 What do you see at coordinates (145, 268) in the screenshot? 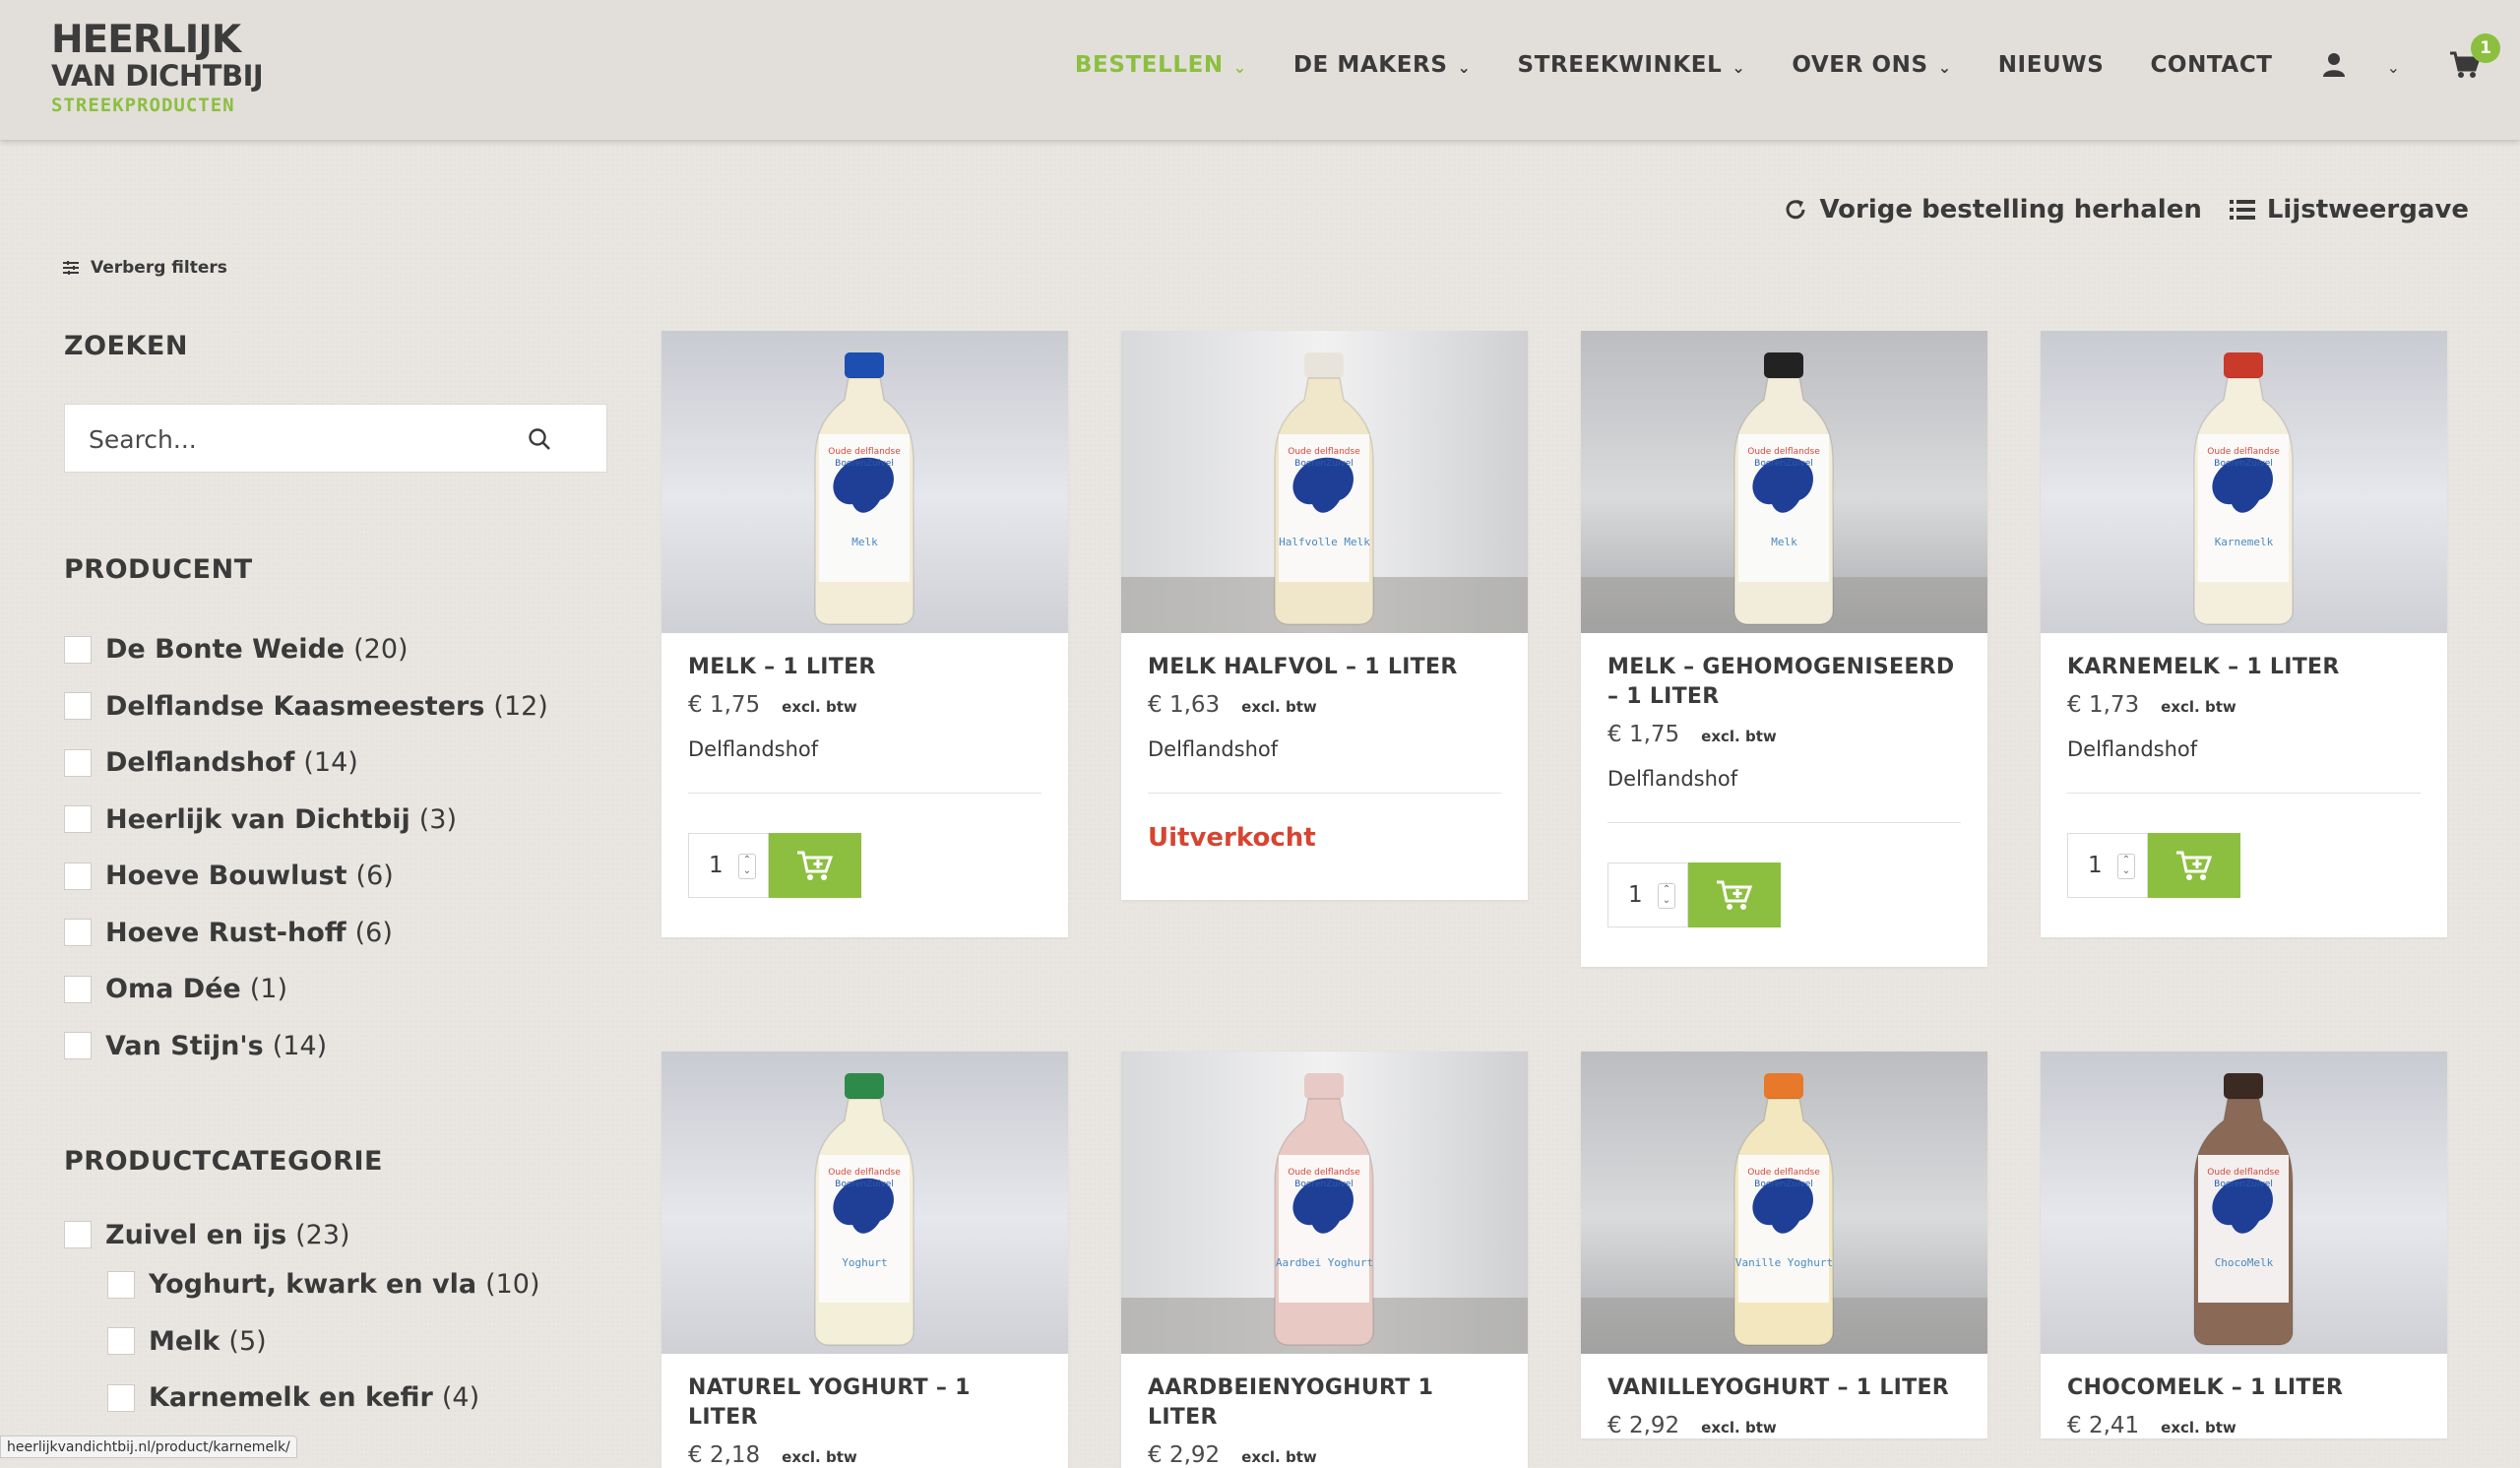
I see `hide-filters-button: Verberg filters` at bounding box center [145, 268].